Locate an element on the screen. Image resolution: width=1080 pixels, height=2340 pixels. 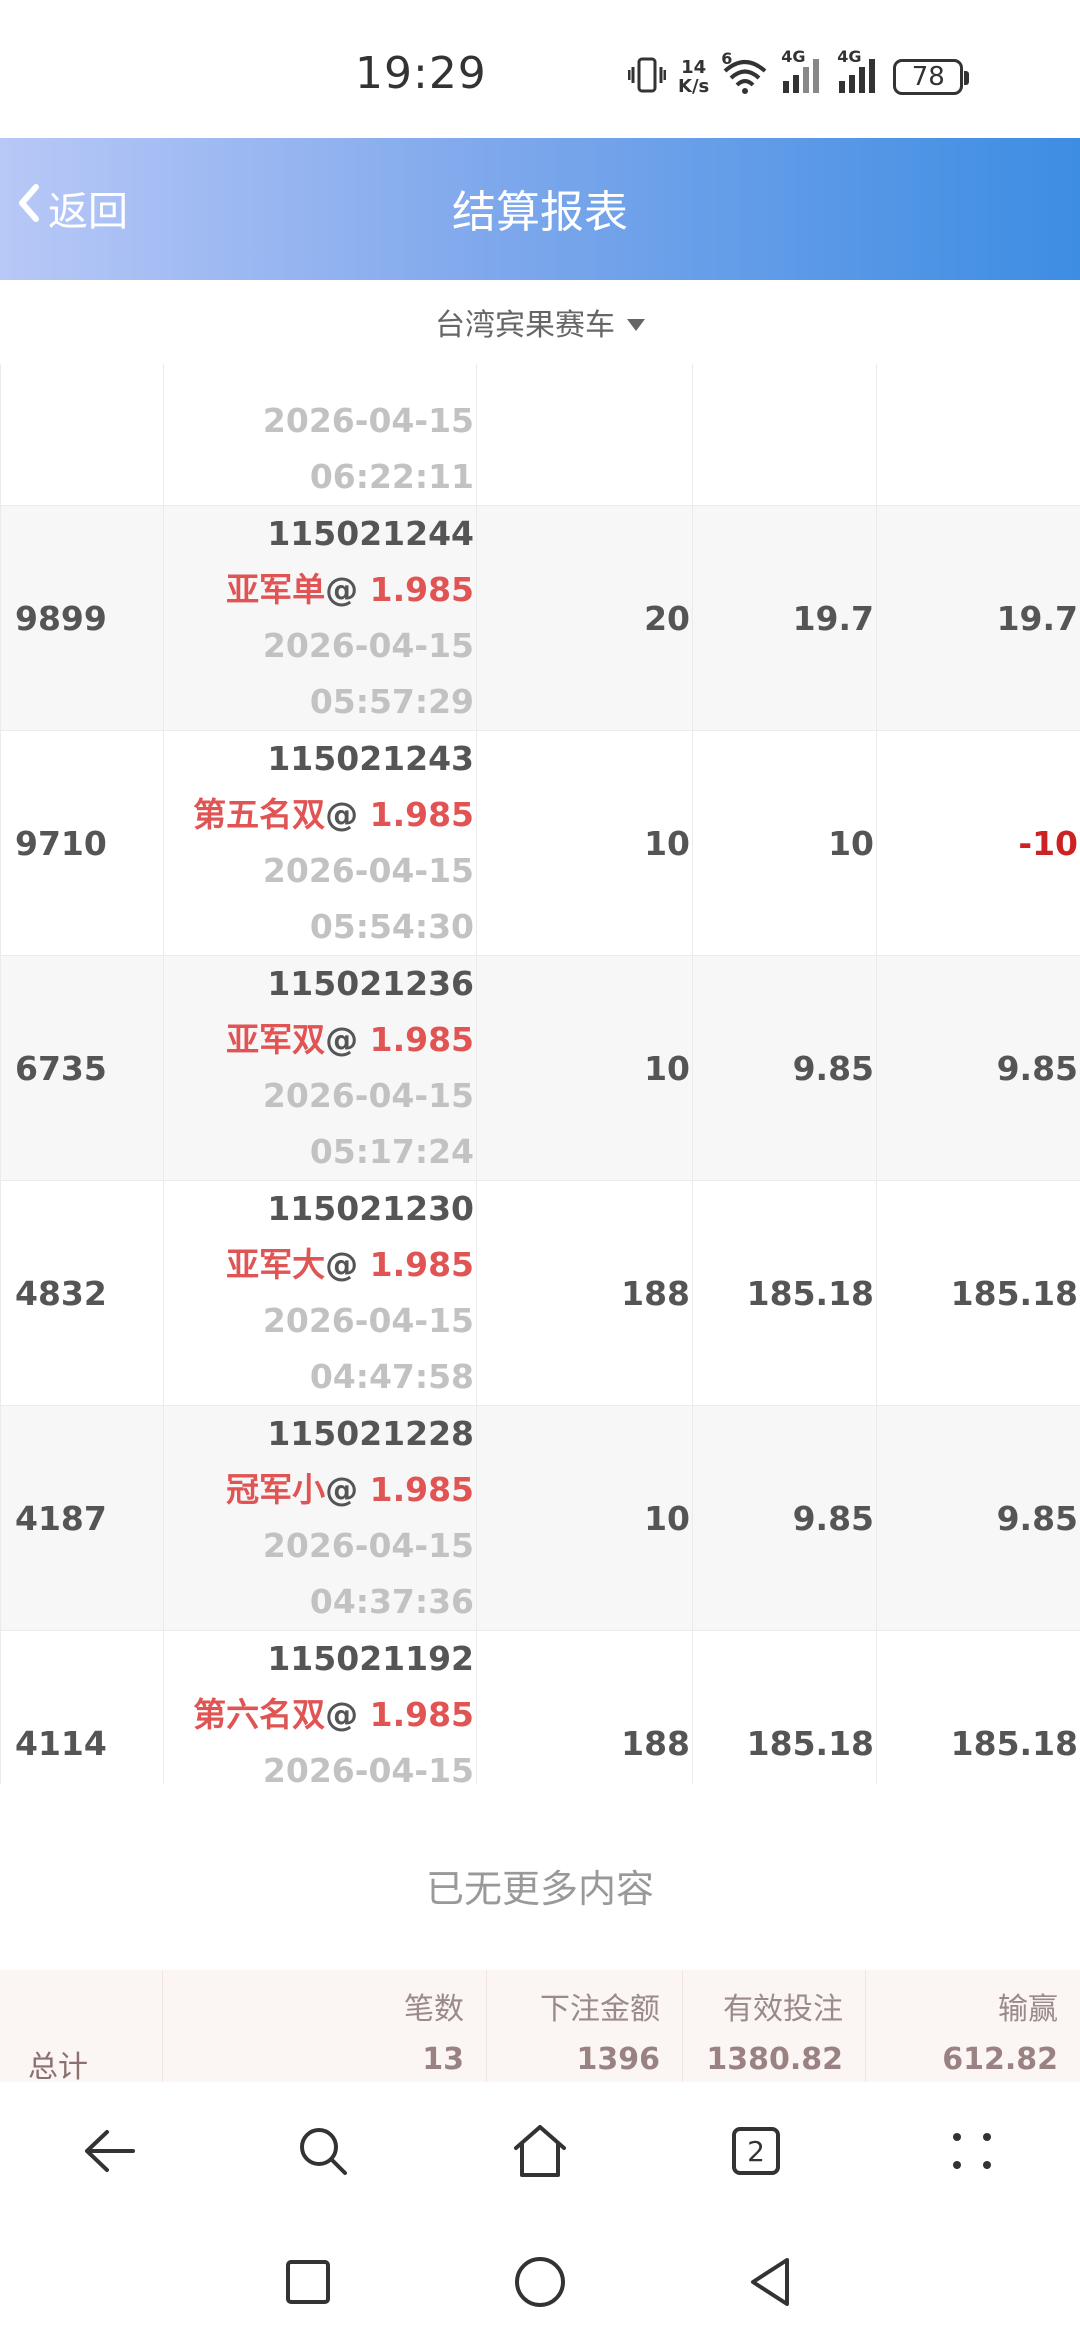
totals-win-cell: 输赢 612.82 is located at coordinates (973, 2026).